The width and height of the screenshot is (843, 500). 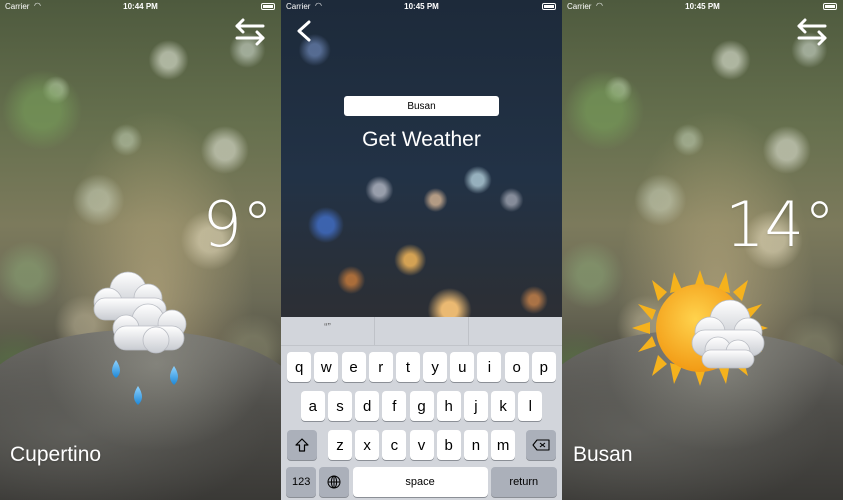 I want to click on shift-arrow-icon, so click(x=302, y=445).